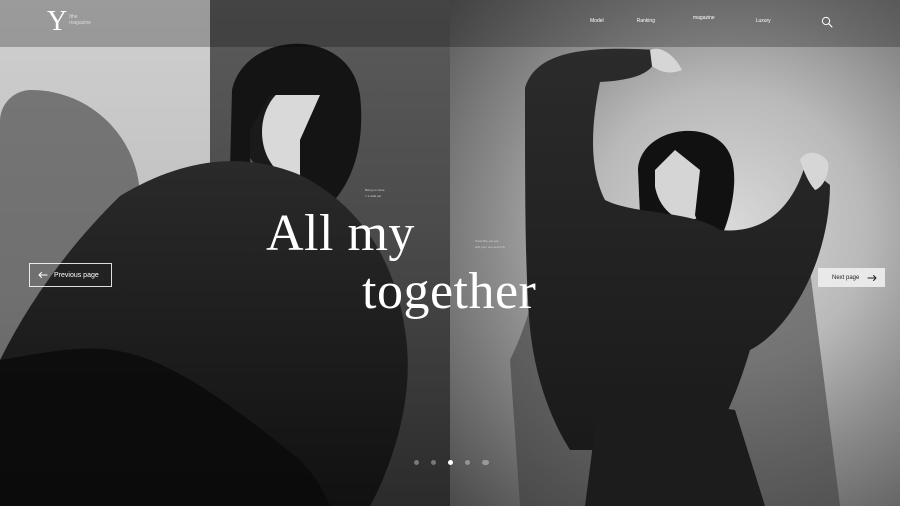  I want to click on previous-page-button: Previous page, so click(70, 275).